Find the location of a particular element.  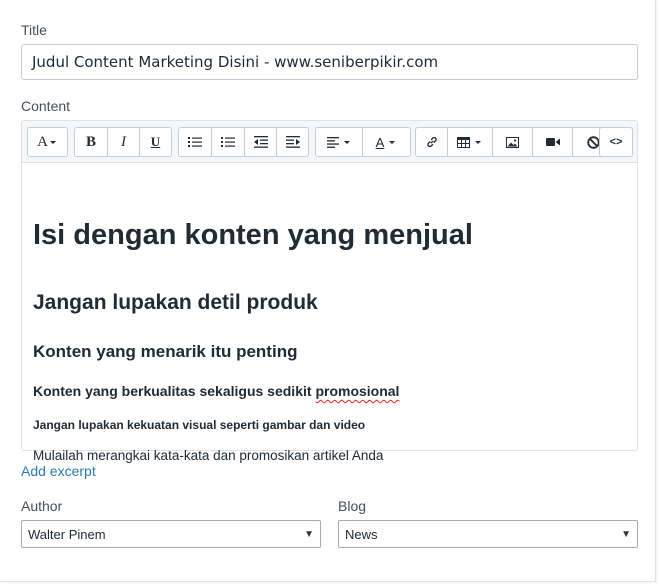

bold-label: B is located at coordinates (90, 141).